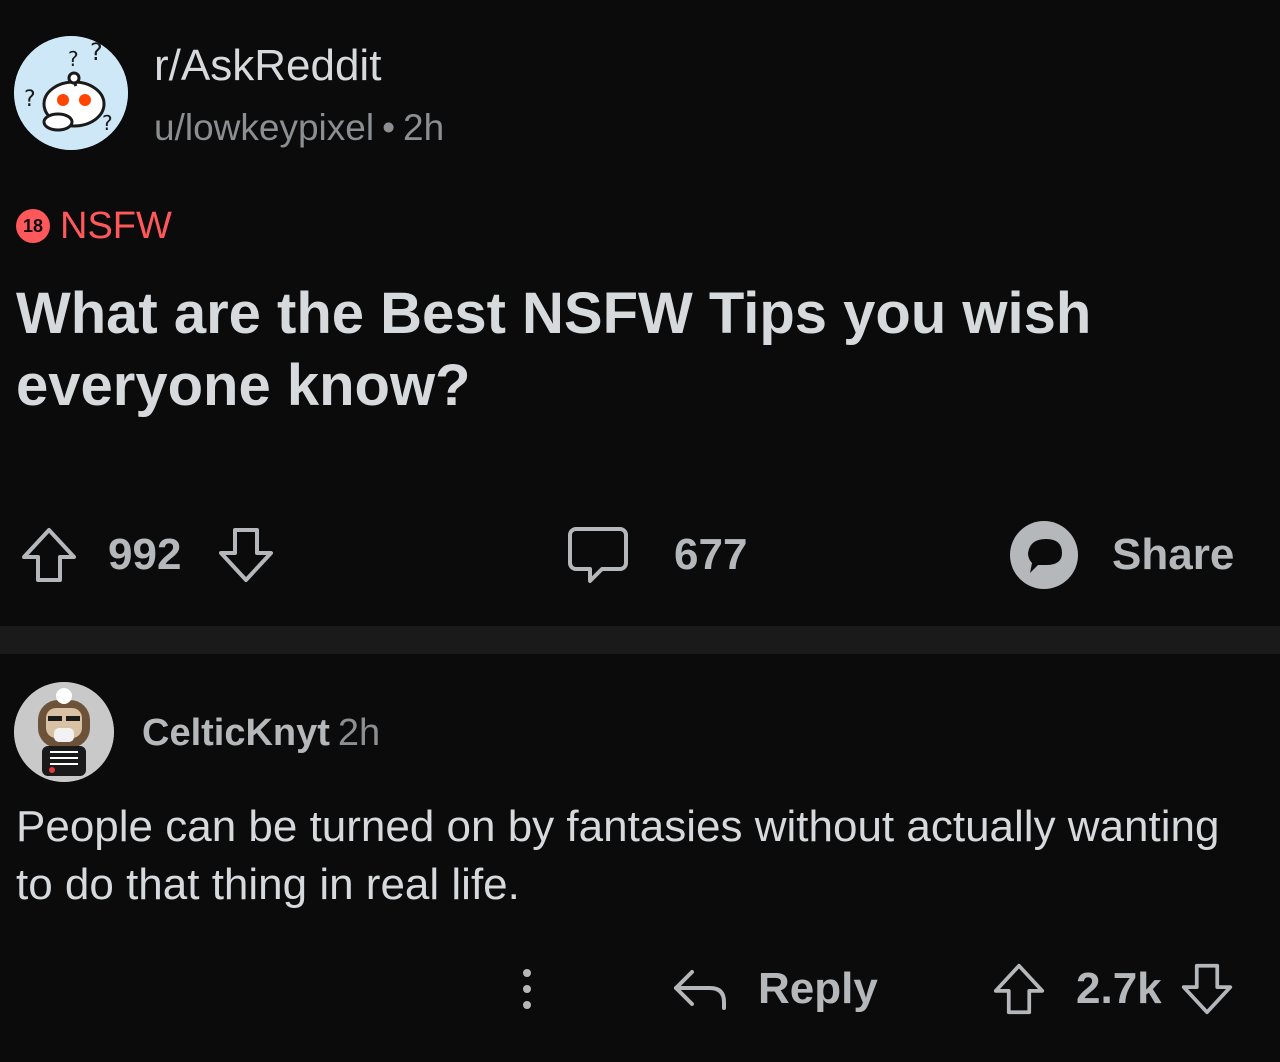 Image resolution: width=1280 pixels, height=1062 pixels. What do you see at coordinates (236, 733) in the screenshot?
I see `comment-author: CelticKnyt` at bounding box center [236, 733].